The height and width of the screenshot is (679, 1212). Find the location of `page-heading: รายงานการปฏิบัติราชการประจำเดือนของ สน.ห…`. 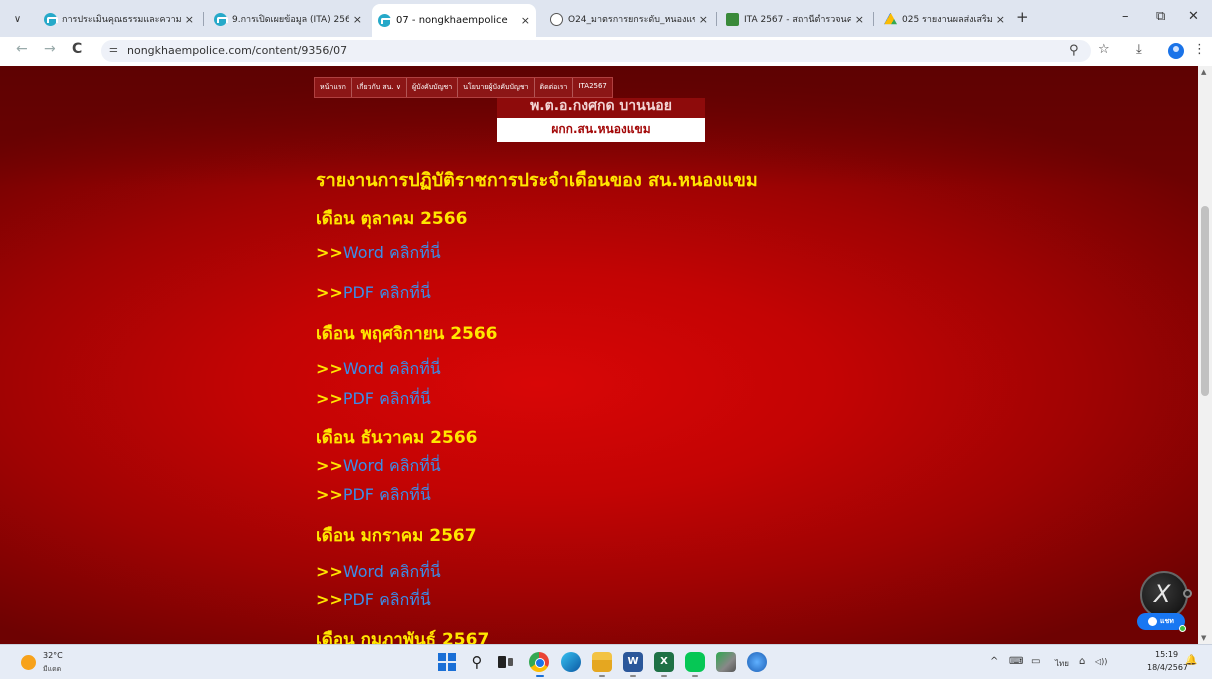

page-heading: รายงานการปฏิบัติราชการประจำเดือนของ สน.ห… is located at coordinates (537, 180).